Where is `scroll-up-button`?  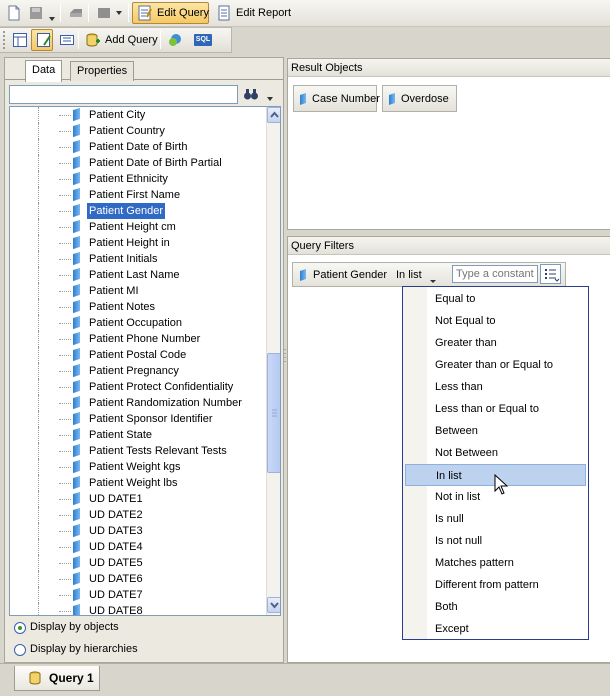
scroll-up-button is located at coordinates (273, 115).